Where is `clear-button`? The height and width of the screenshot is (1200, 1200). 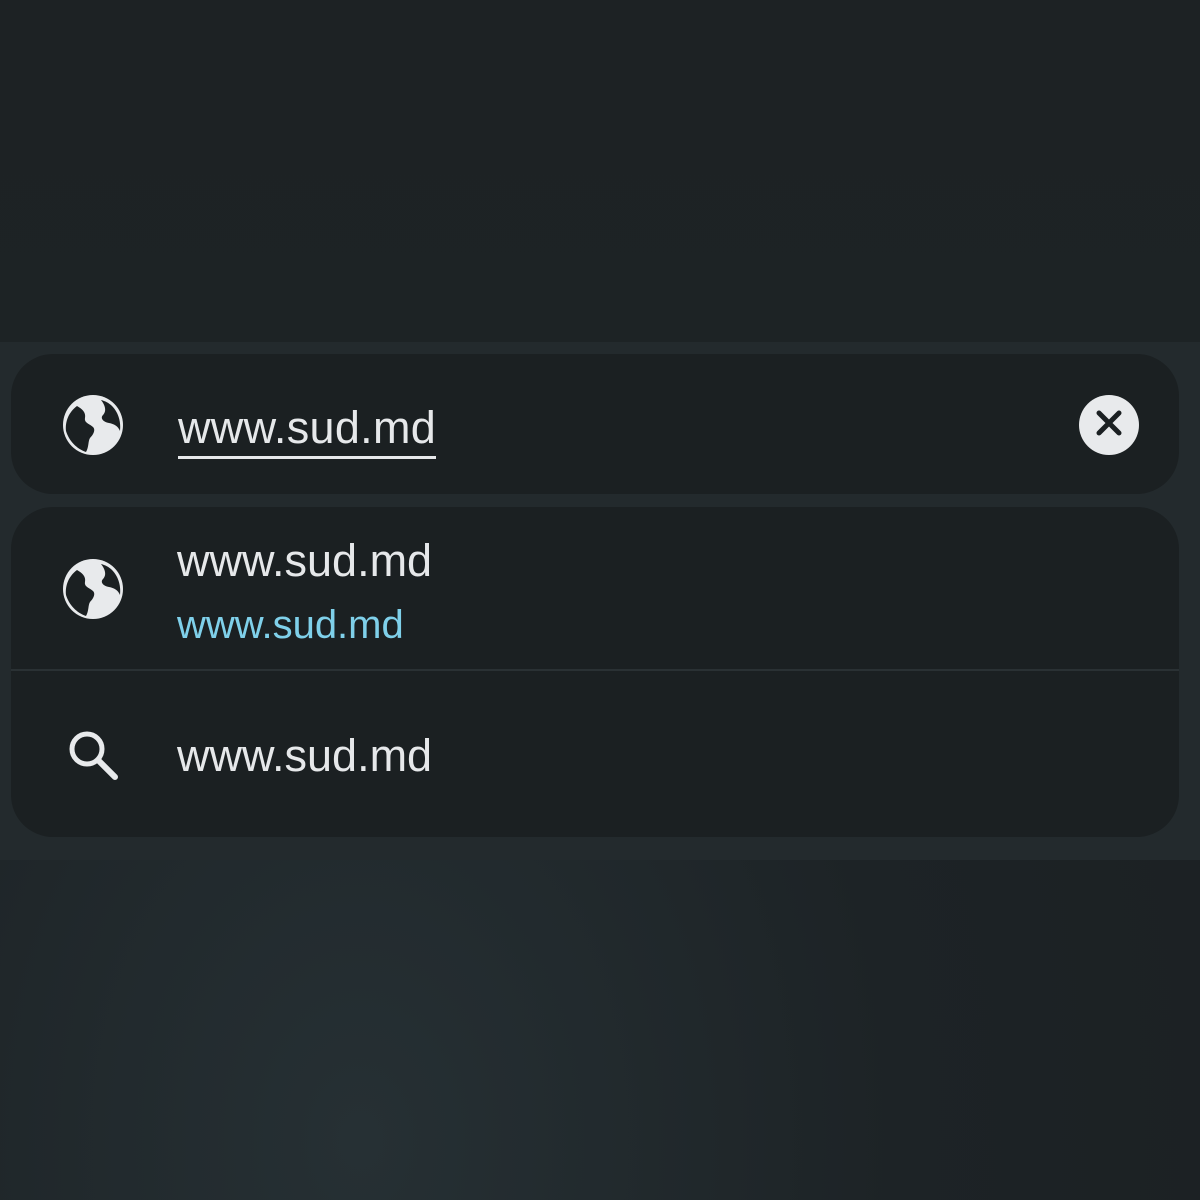
clear-button is located at coordinates (1109, 425).